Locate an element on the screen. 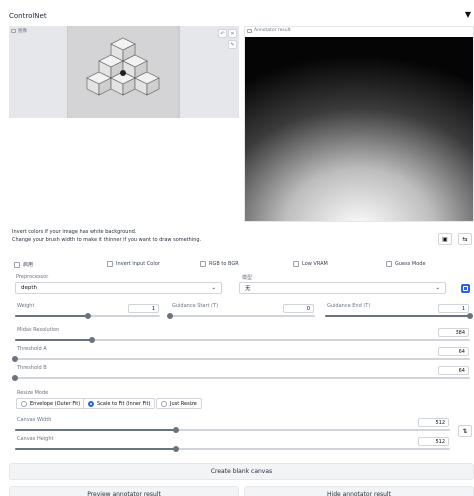  pencil-icon: ✎ is located at coordinates (232, 44).